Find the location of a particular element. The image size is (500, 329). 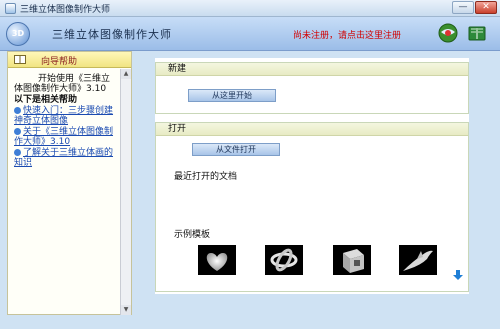

app-header: 3D 三维立体图像制作大师 尚未注册，请点击这里注册 is located at coordinates (250, 34).